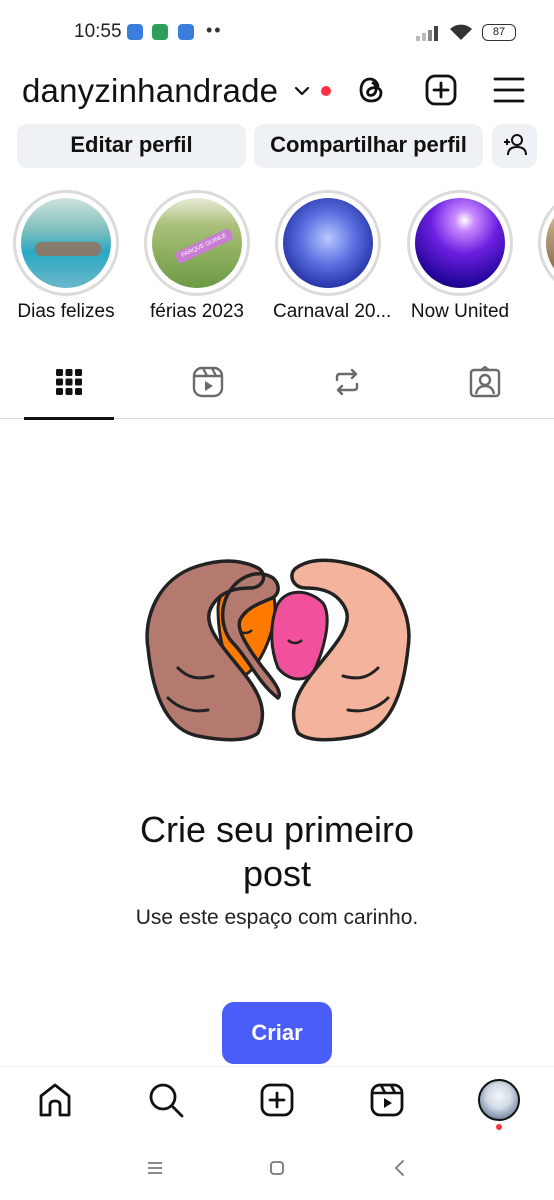 This screenshot has height=1200, width=554. I want to click on more-notifications-icon: ••, so click(214, 30).